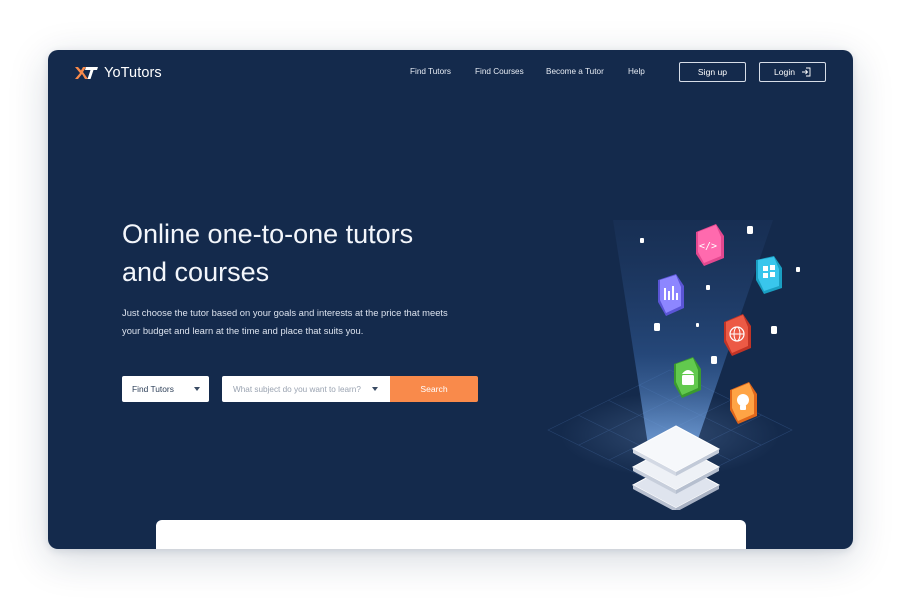  What do you see at coordinates (636, 71) in the screenshot?
I see `nav-help: Help` at bounding box center [636, 71].